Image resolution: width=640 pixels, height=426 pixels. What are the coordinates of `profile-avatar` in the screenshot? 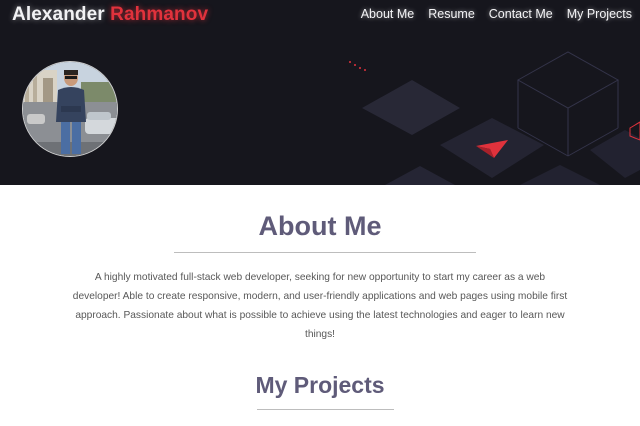 It's located at (70, 109).